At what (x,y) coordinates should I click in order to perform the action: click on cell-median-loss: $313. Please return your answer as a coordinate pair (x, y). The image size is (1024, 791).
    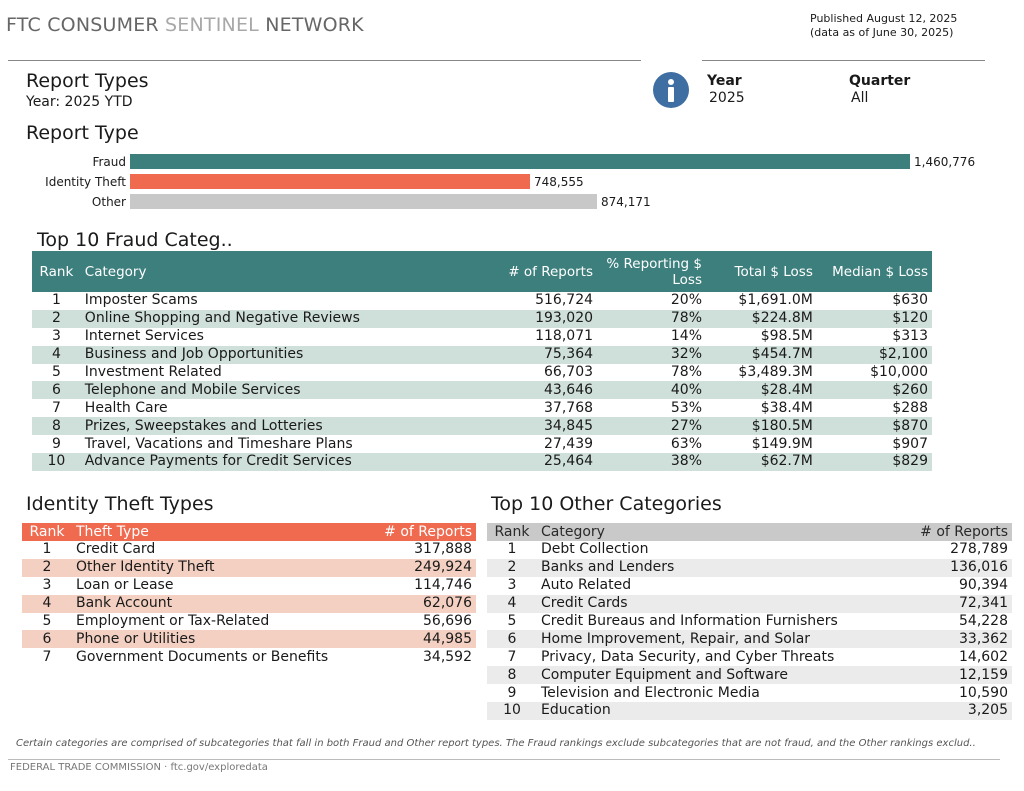
    Looking at the image, I should click on (910, 336).